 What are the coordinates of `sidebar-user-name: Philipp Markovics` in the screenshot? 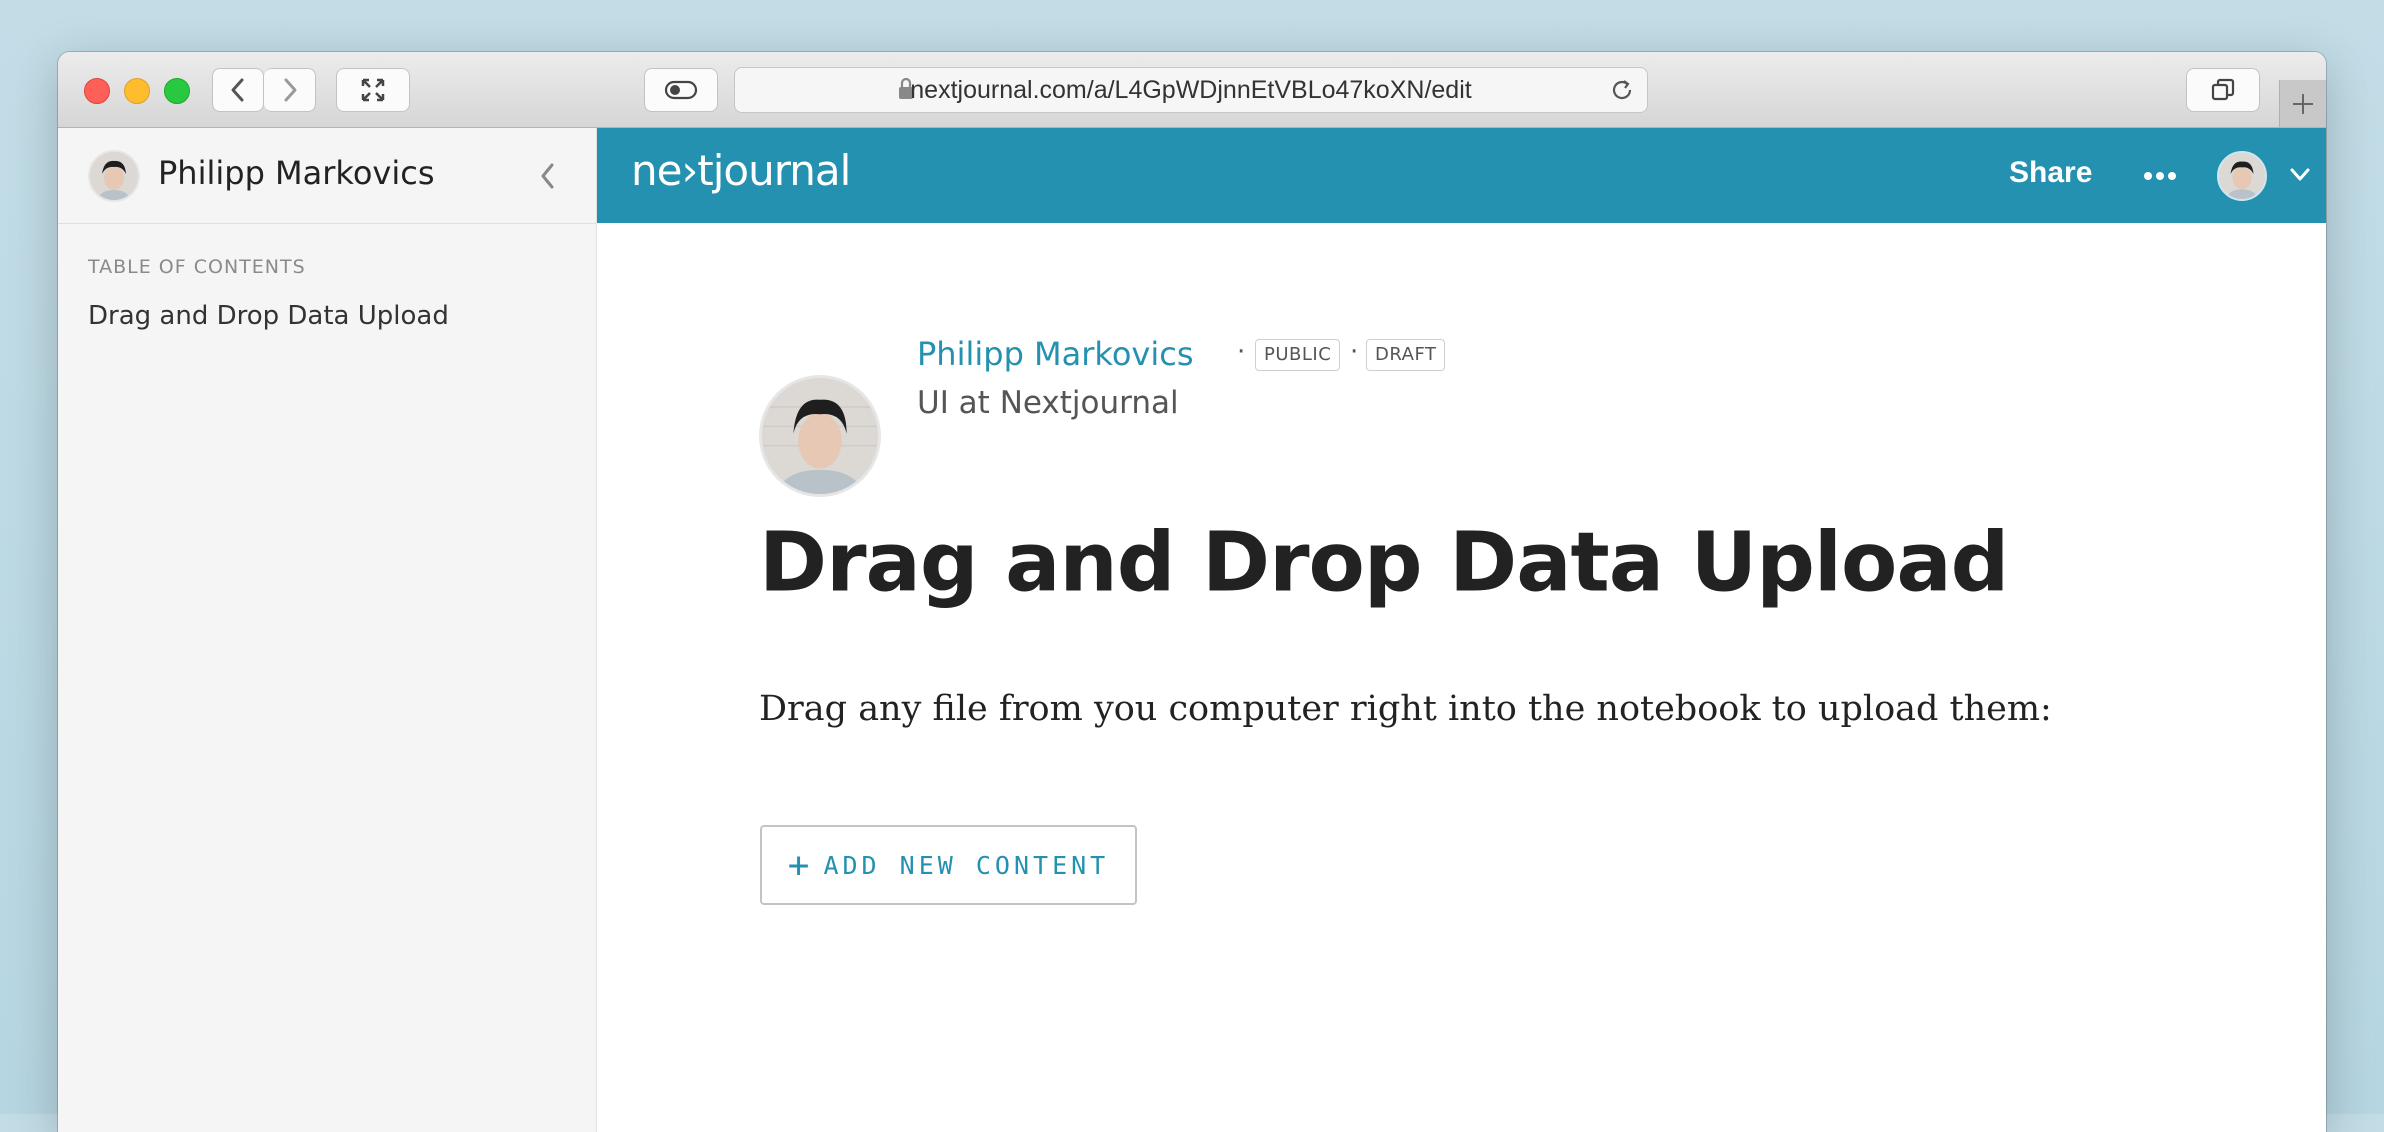 It's located at (296, 173).